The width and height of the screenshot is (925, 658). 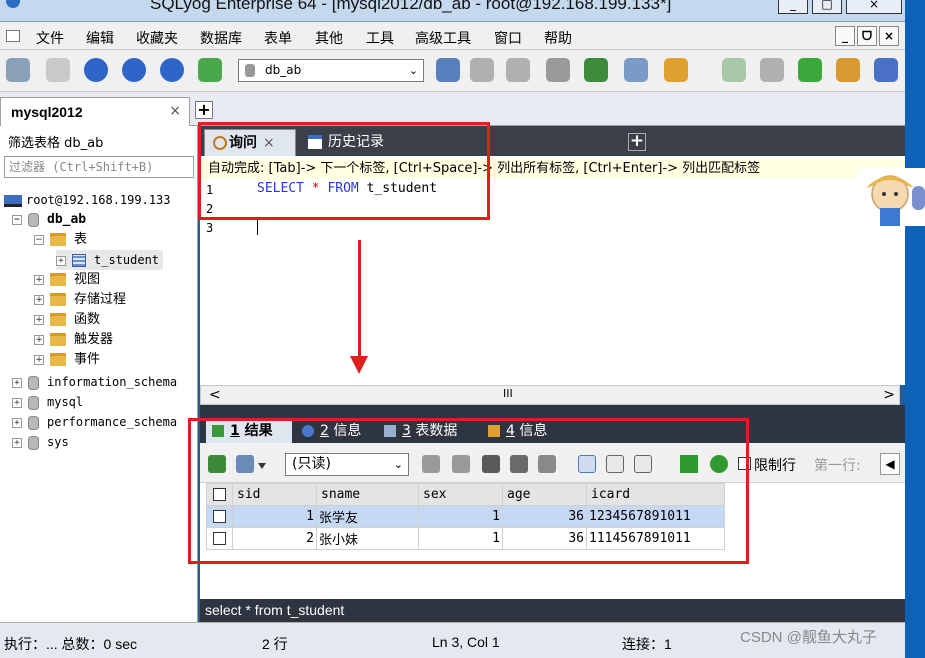 What do you see at coordinates (50, 38) in the screenshot?
I see `menu-file: 文件` at bounding box center [50, 38].